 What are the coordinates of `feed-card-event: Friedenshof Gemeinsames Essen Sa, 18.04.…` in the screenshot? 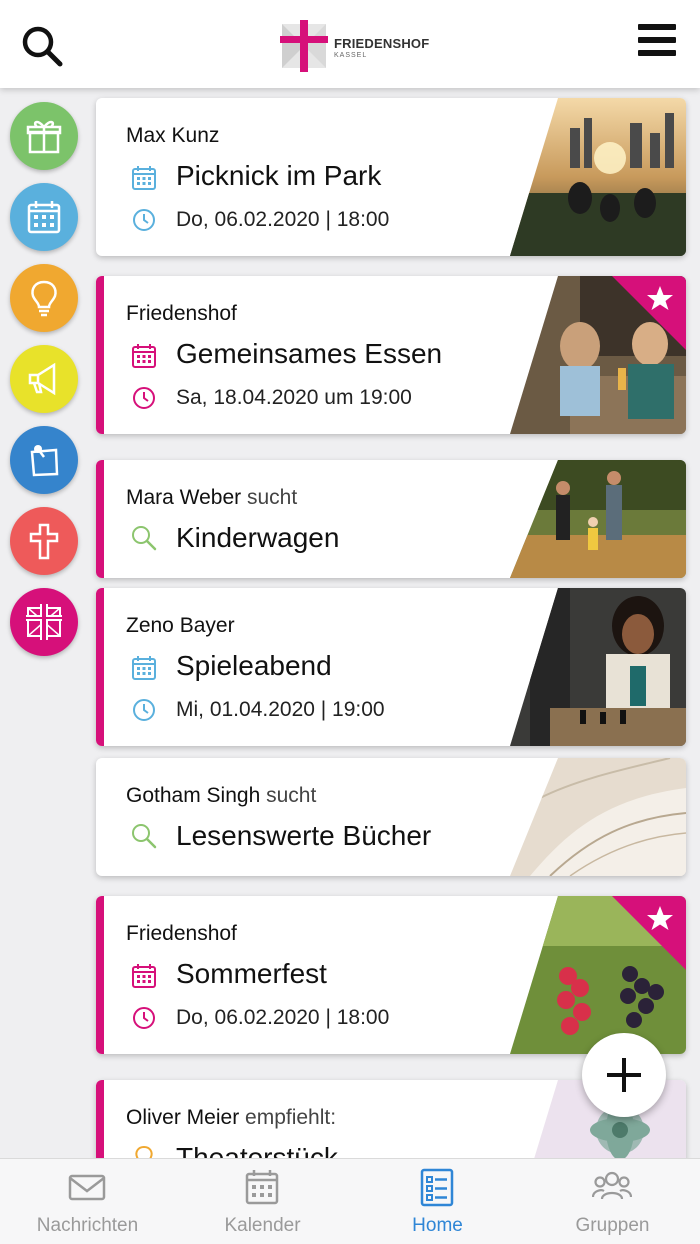 It's located at (391, 355).